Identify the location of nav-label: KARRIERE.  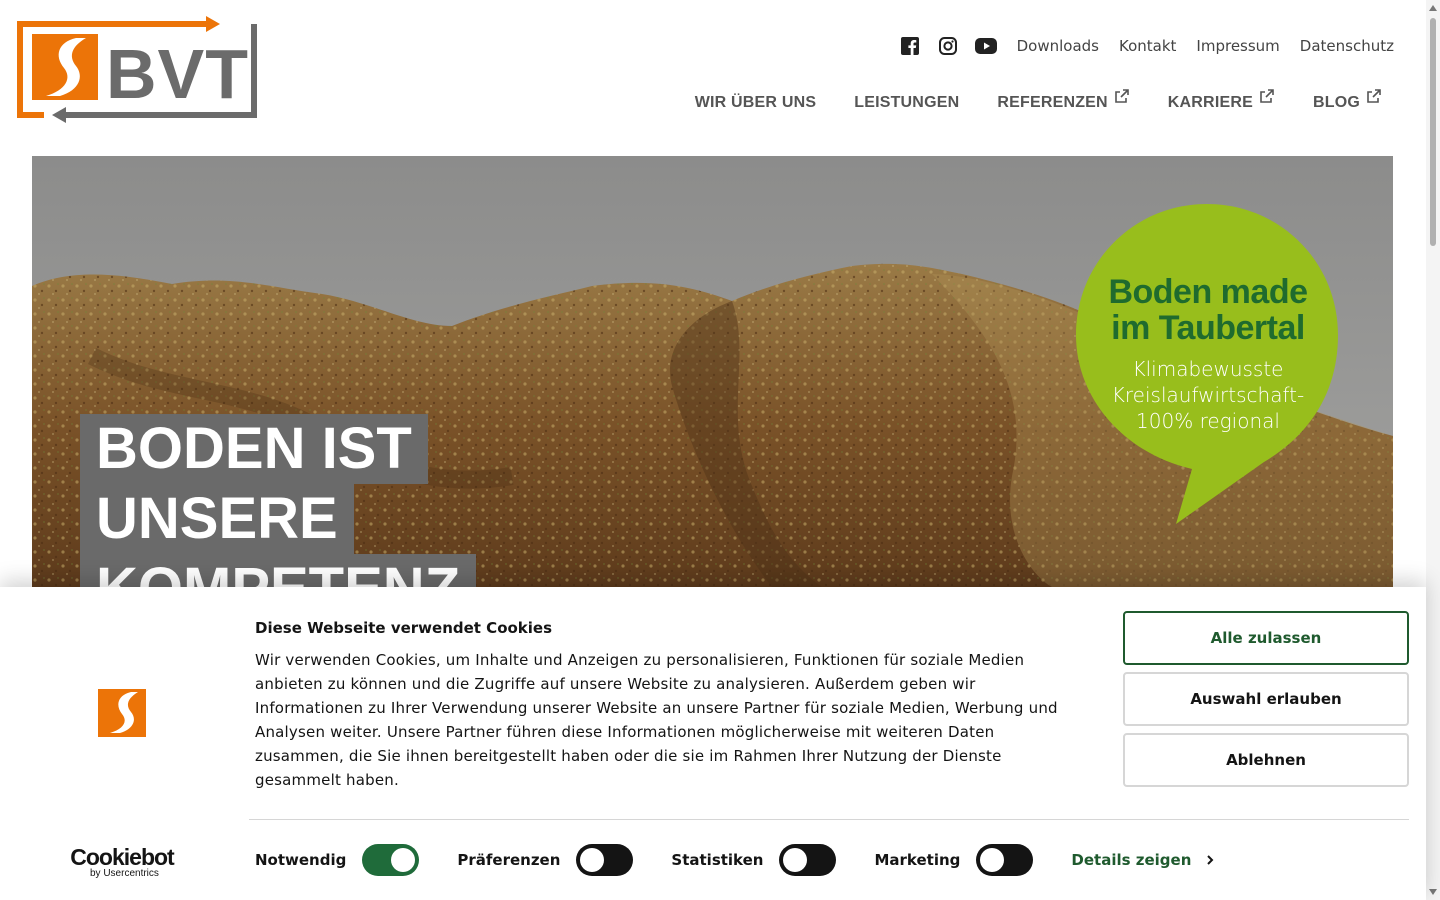
(1210, 102).